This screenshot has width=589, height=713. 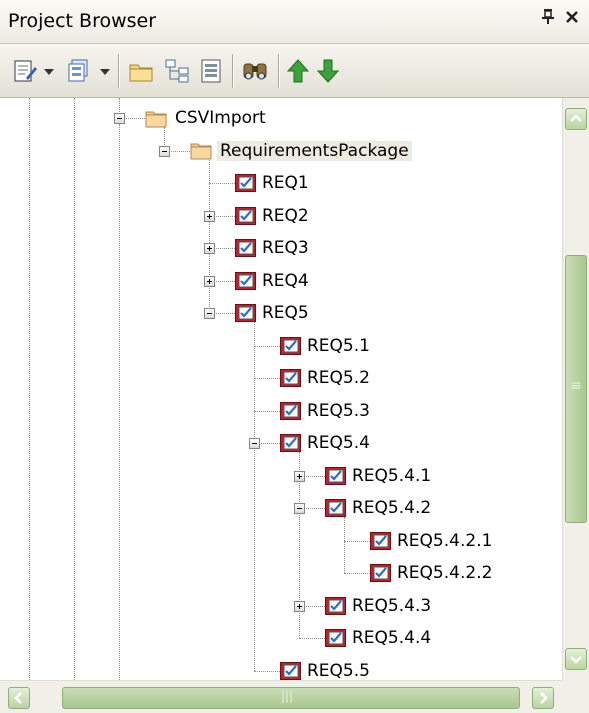 I want to click on tree-requirement-node: REQ5.4.2, so click(x=379, y=508).